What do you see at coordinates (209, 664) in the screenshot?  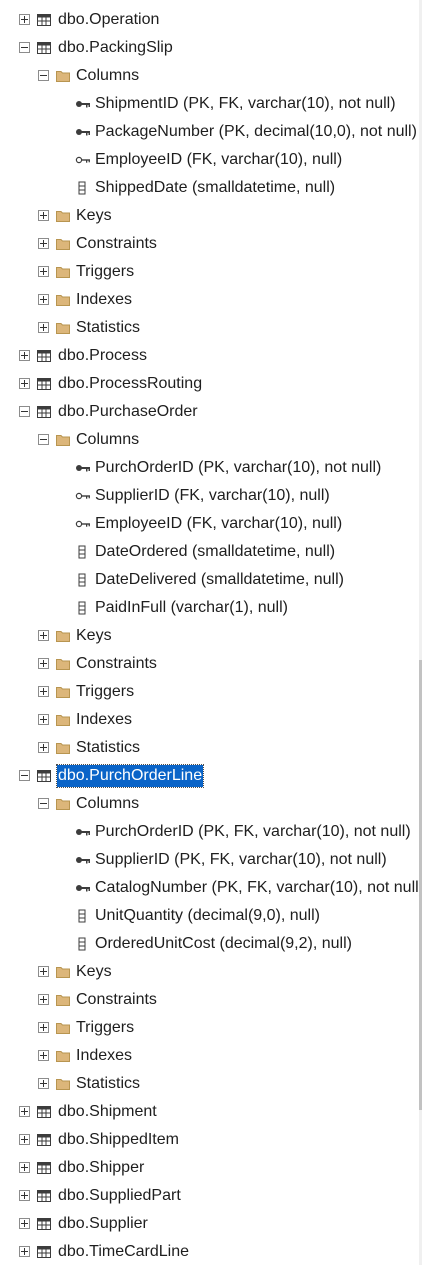 I see `tree-folder-node: Constraints` at bounding box center [209, 664].